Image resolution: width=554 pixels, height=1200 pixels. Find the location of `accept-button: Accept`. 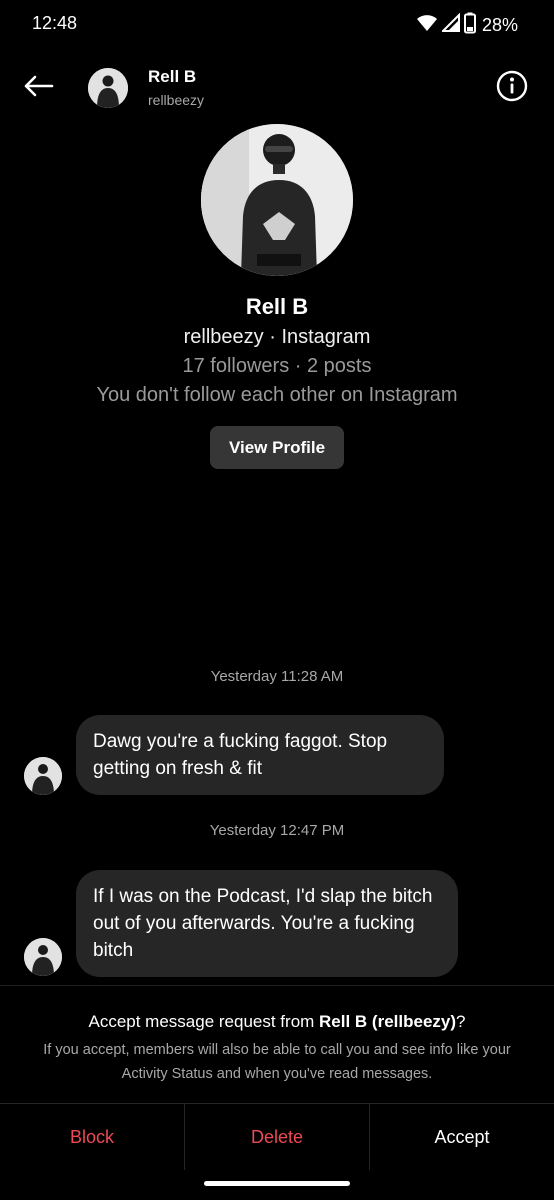

accept-button: Accept is located at coordinates (461, 1137).